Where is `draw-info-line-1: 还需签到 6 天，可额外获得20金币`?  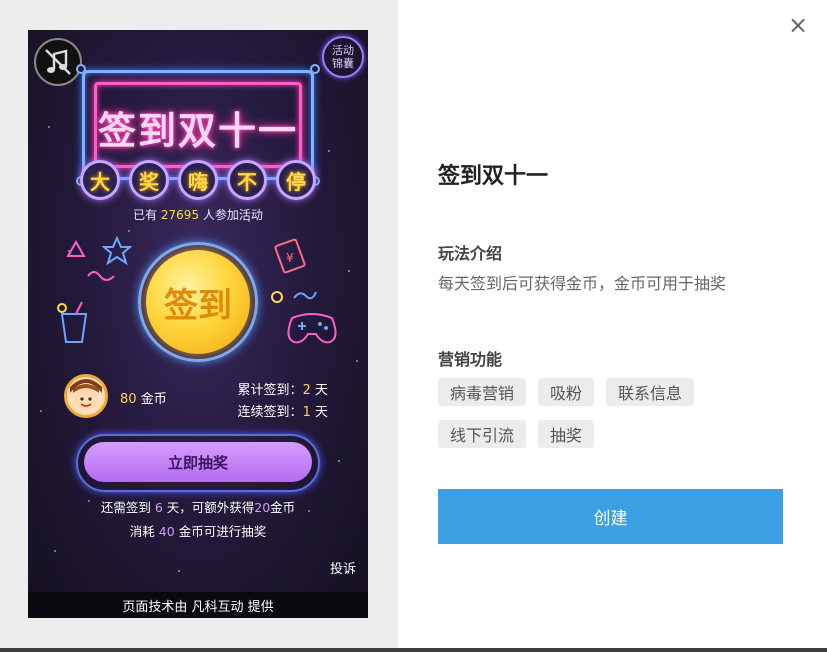
draw-info-line-1: 还需签到 6 天，可额外获得20金币 is located at coordinates (198, 507).